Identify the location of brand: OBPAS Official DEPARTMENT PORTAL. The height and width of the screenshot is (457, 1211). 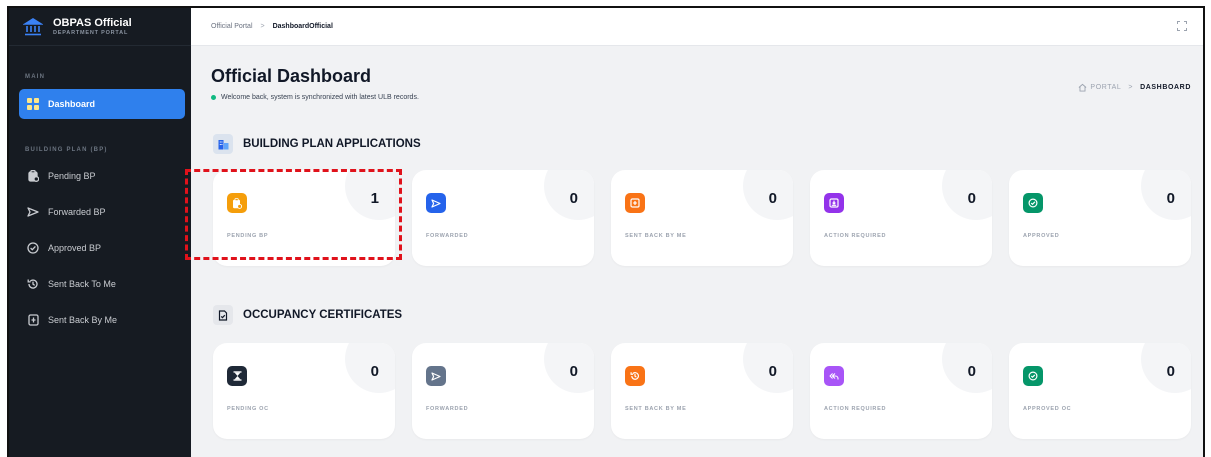
(100, 27).